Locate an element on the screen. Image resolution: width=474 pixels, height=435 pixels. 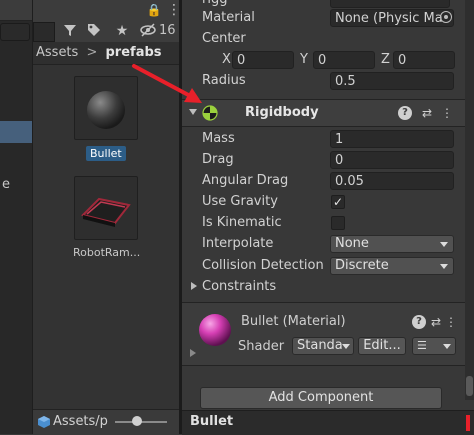
radius-label: Radius is located at coordinates (224, 80).